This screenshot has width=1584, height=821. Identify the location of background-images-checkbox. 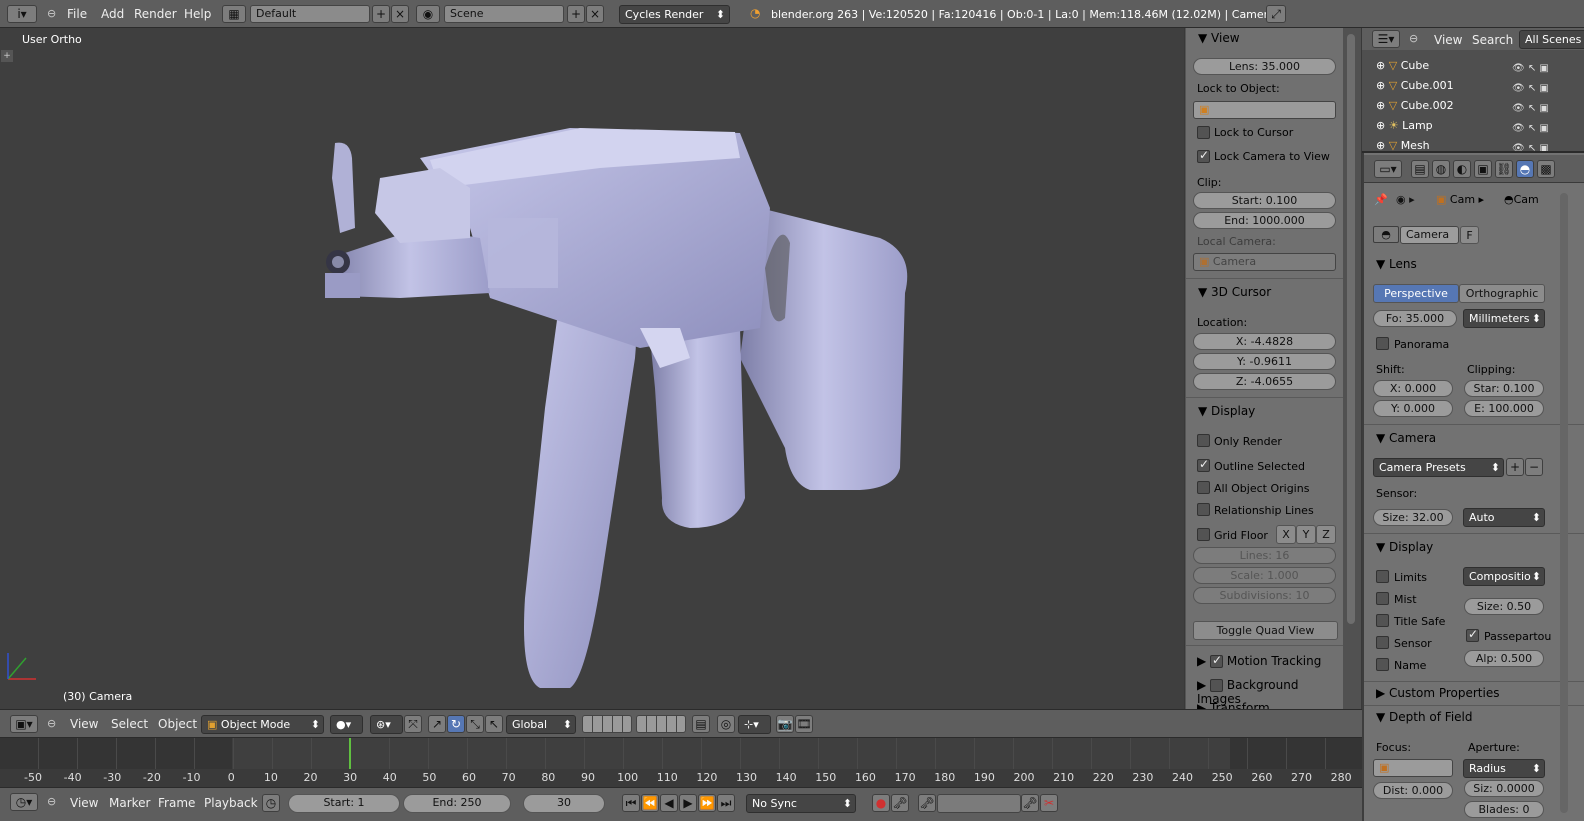
(1217, 685).